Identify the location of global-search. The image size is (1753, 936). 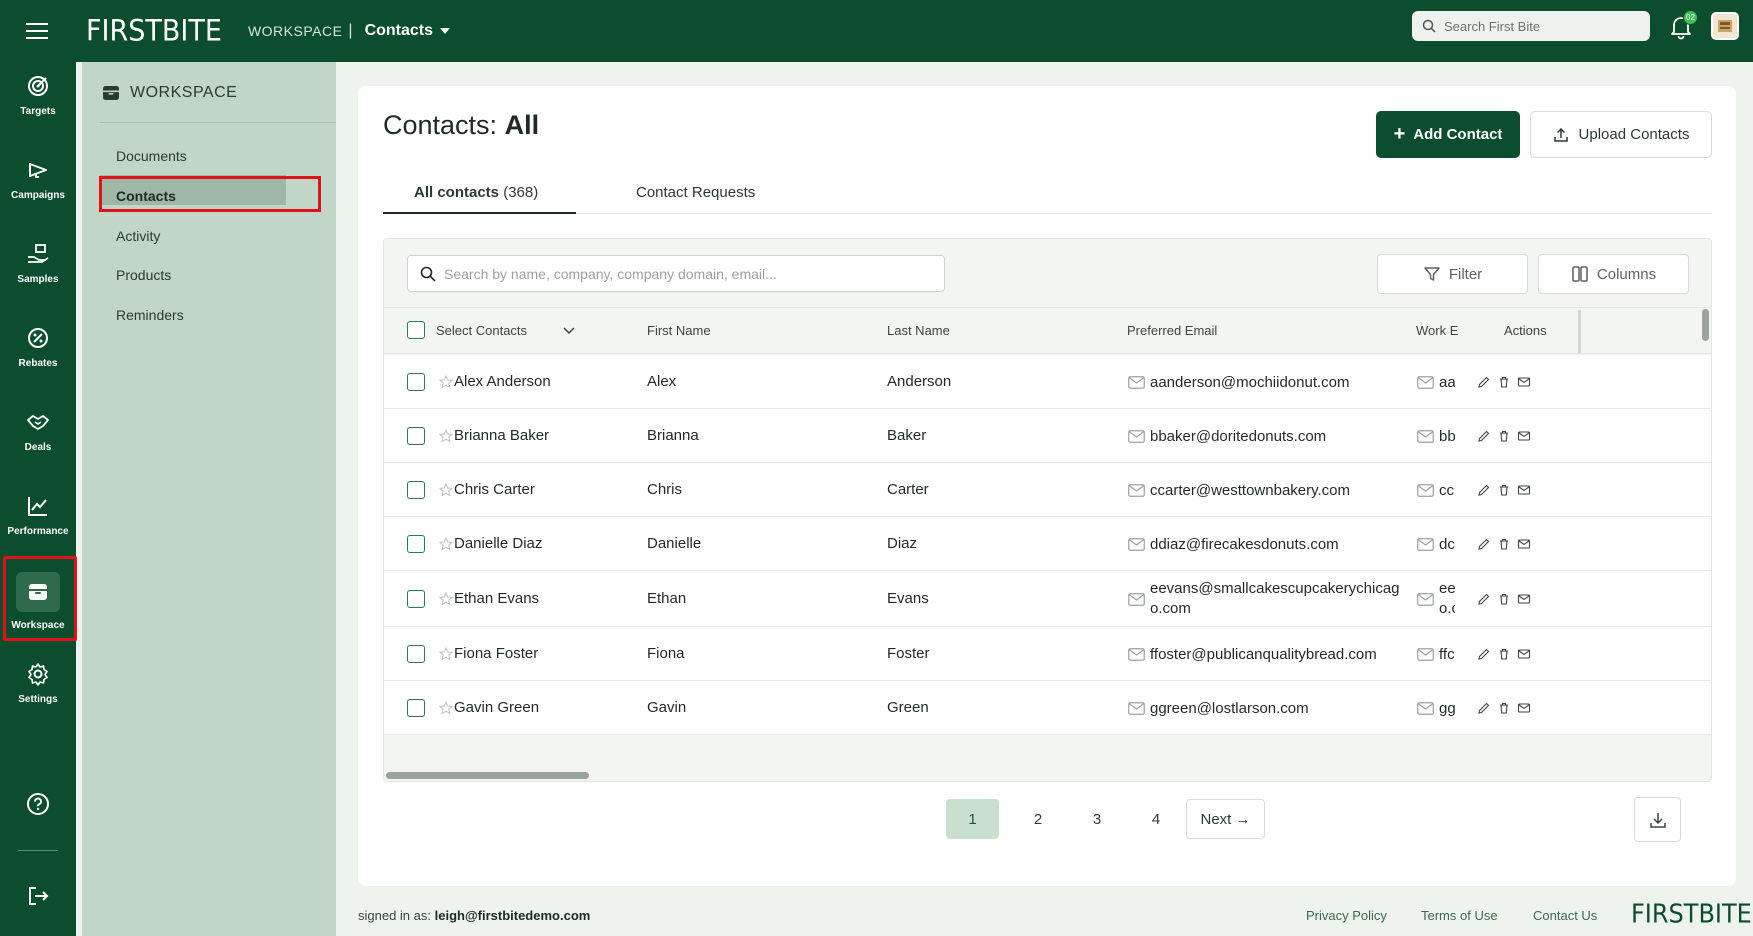
(1531, 26).